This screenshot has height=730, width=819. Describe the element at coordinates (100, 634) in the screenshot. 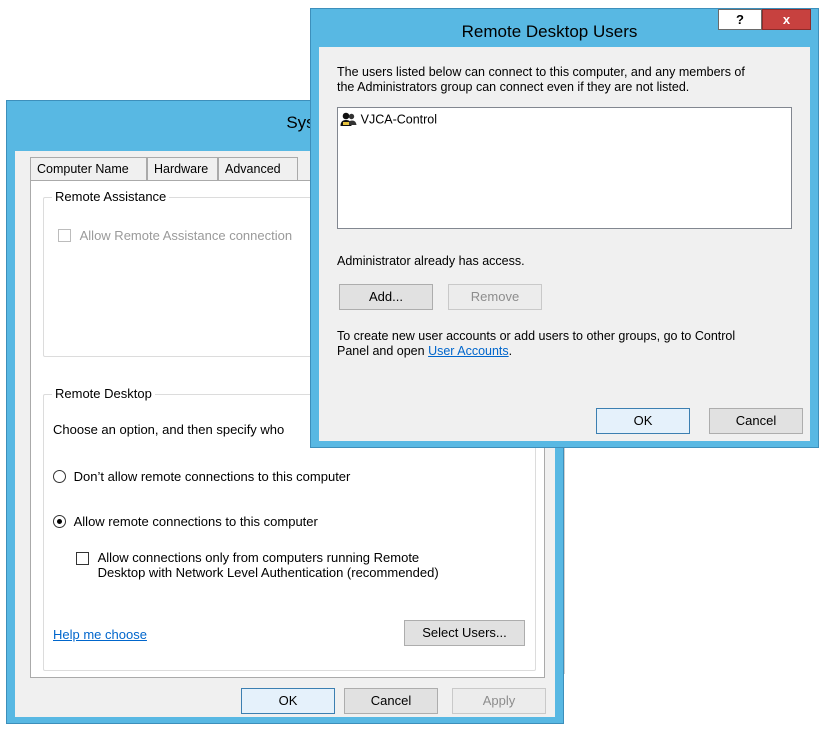

I see `help-me-choose-link: Help me choose` at that location.